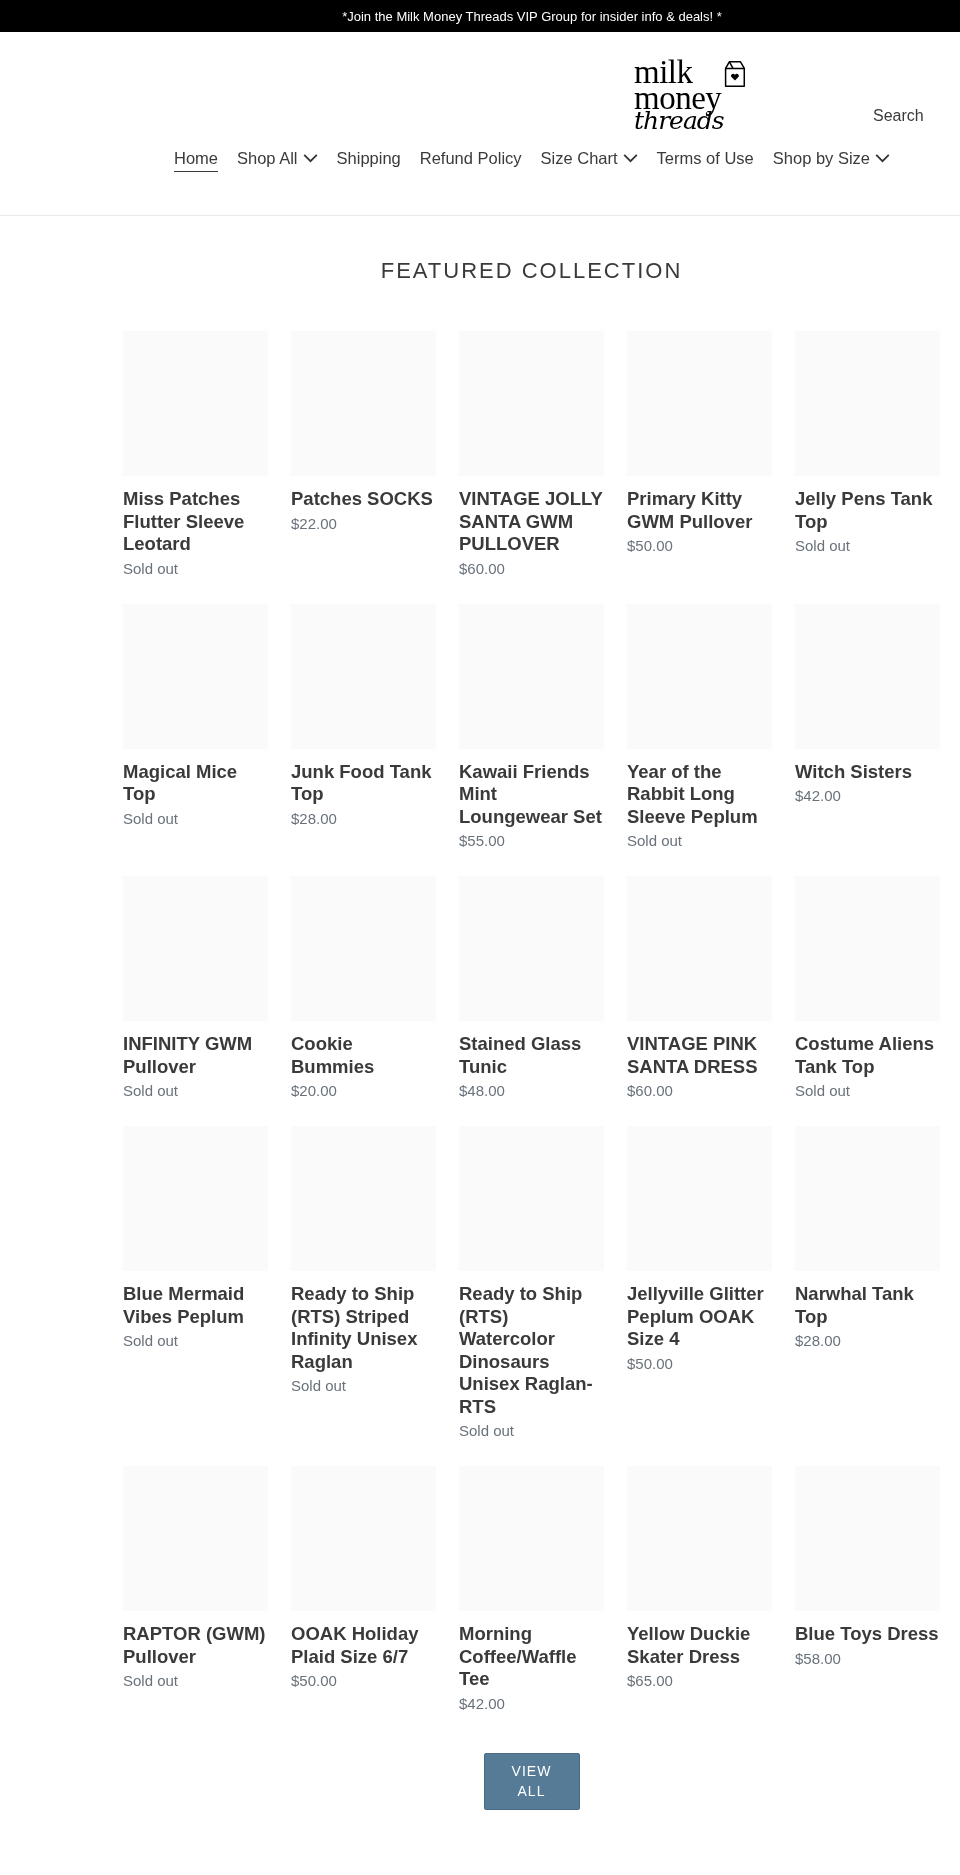 The width and height of the screenshot is (960, 1875). What do you see at coordinates (531, 271) in the screenshot?
I see `section-title: FEATURED COLLECTION` at bounding box center [531, 271].